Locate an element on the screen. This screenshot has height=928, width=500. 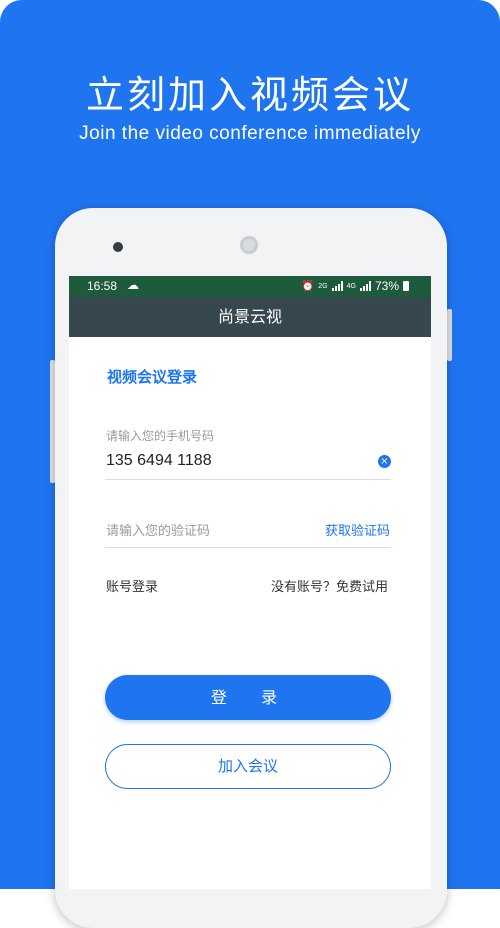
phone-number-input: 135 6494 1188 is located at coordinates (159, 461).